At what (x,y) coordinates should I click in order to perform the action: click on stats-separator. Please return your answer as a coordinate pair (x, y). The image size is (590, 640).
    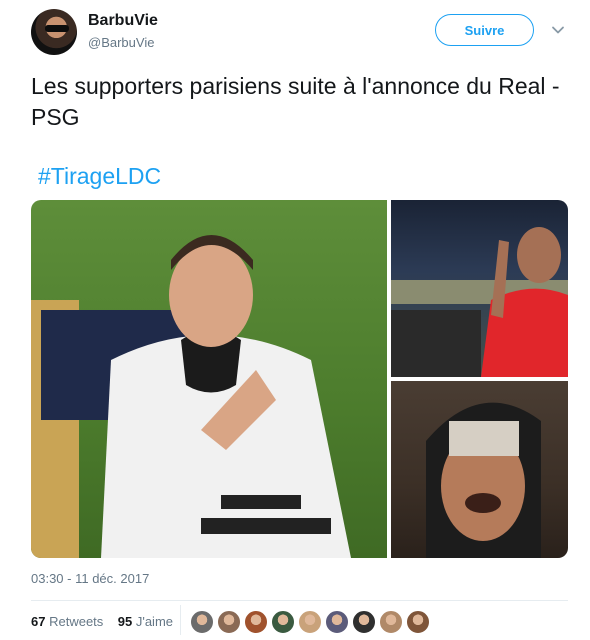
    Looking at the image, I should click on (180, 620).